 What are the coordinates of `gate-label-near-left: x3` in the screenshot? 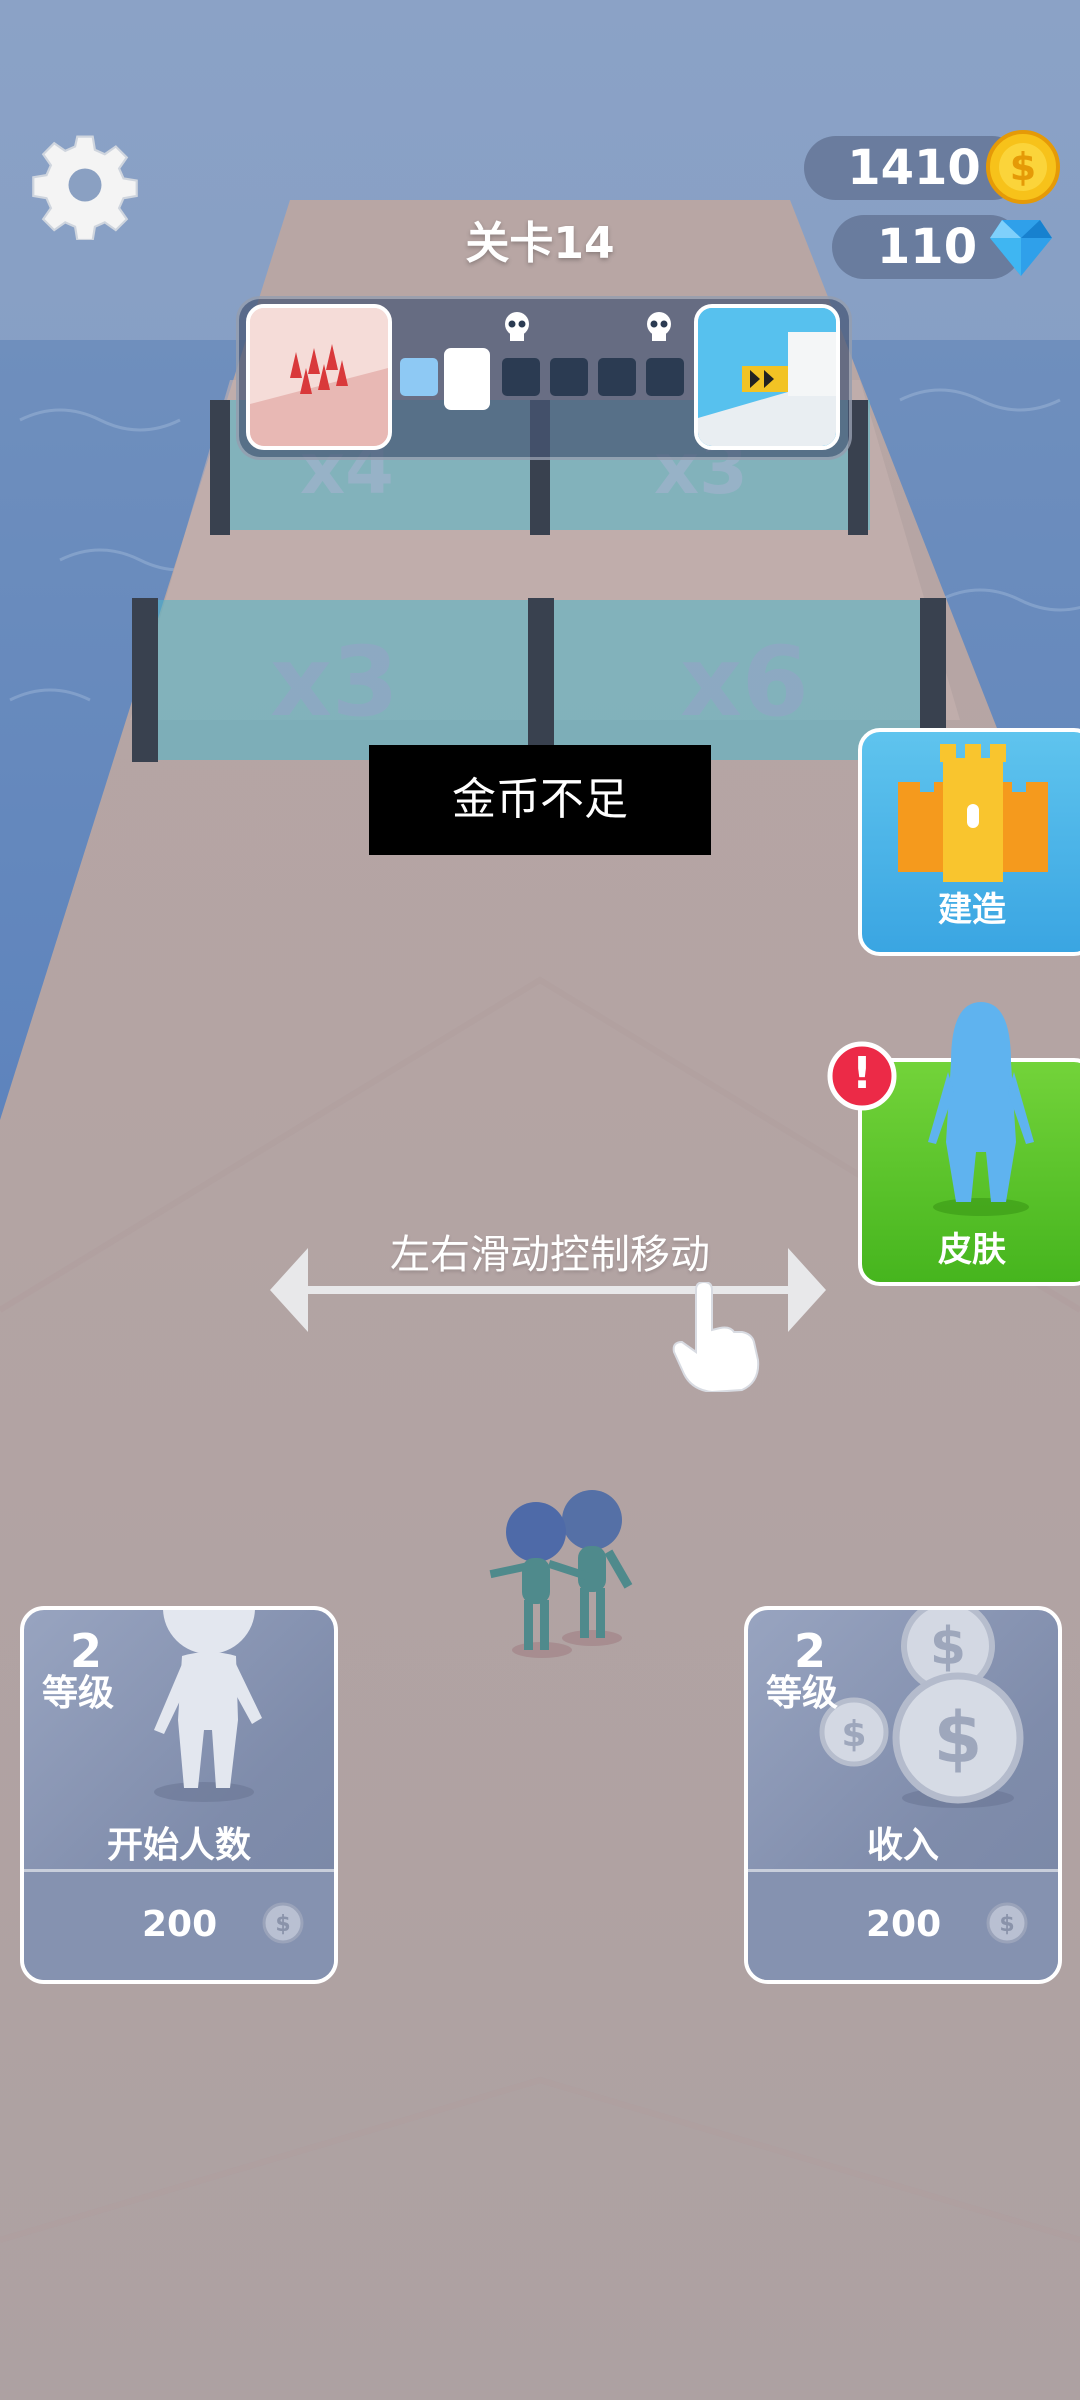 It's located at (334, 682).